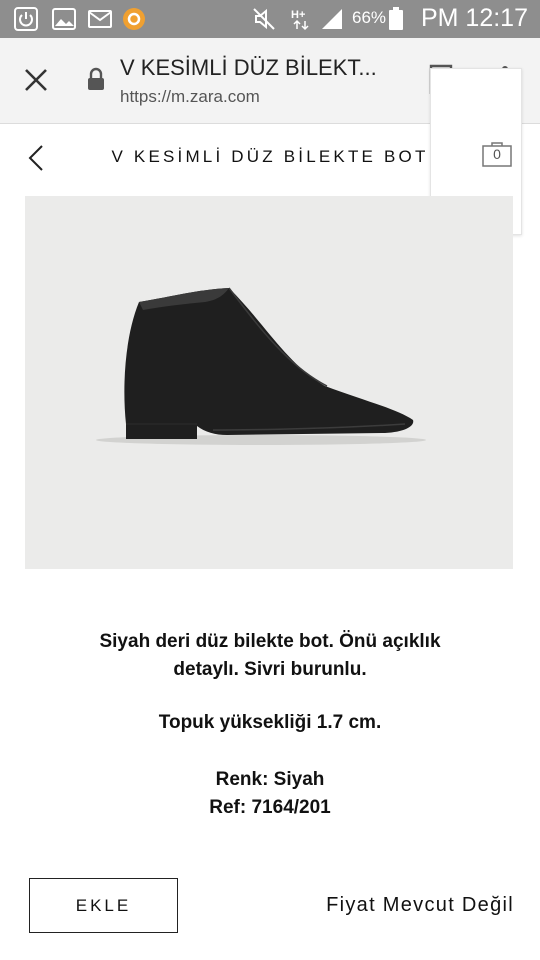  Describe the element at coordinates (26, 19) in the screenshot. I see `power-icon` at that location.